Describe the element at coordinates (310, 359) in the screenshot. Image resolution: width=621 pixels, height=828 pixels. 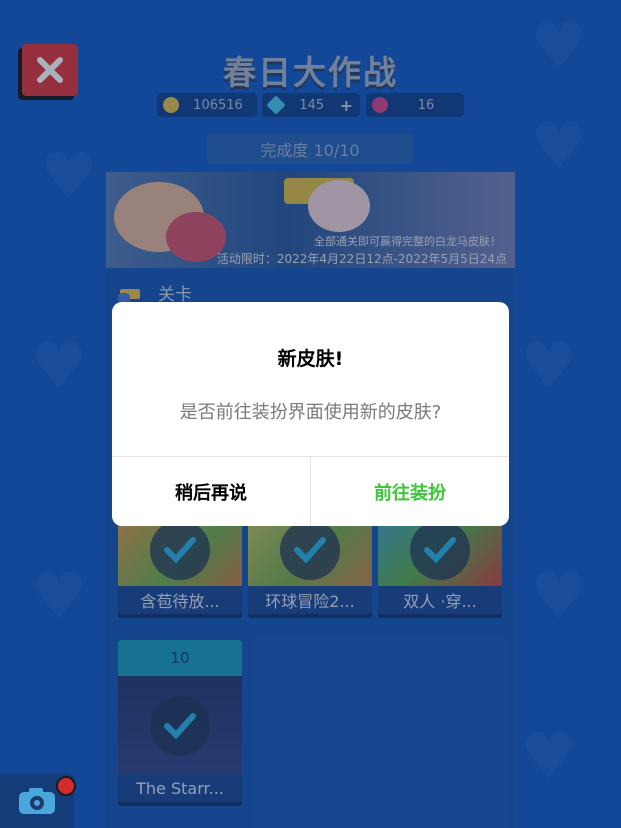
I see `dialog-title: 新皮肤!` at that location.